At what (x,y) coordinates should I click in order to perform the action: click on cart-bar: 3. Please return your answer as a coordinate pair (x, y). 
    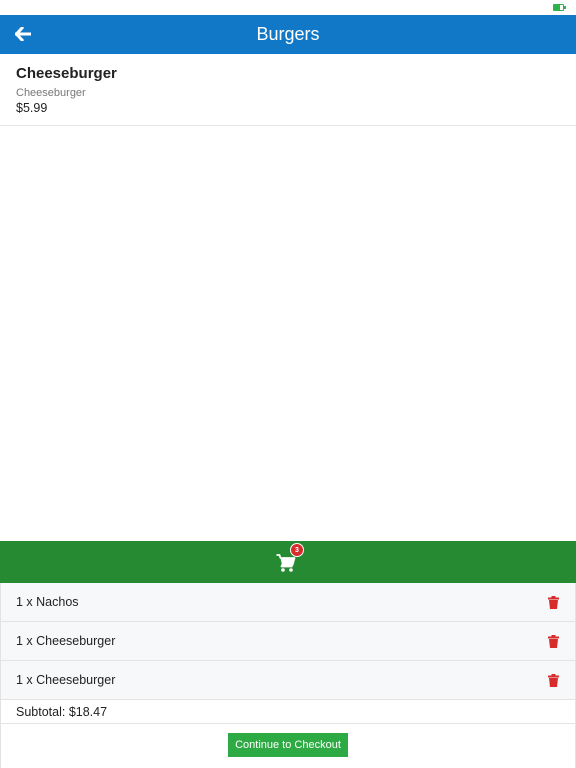
    Looking at the image, I should click on (288, 562).